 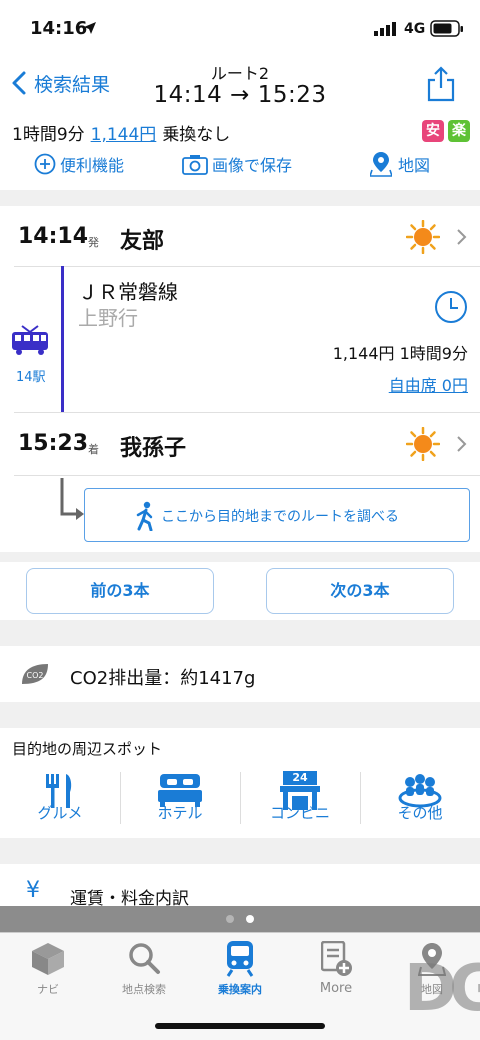 I want to click on tab-bar: ナビ 地点検索 乗換案内 More 地図 DG, so click(x=240, y=986).